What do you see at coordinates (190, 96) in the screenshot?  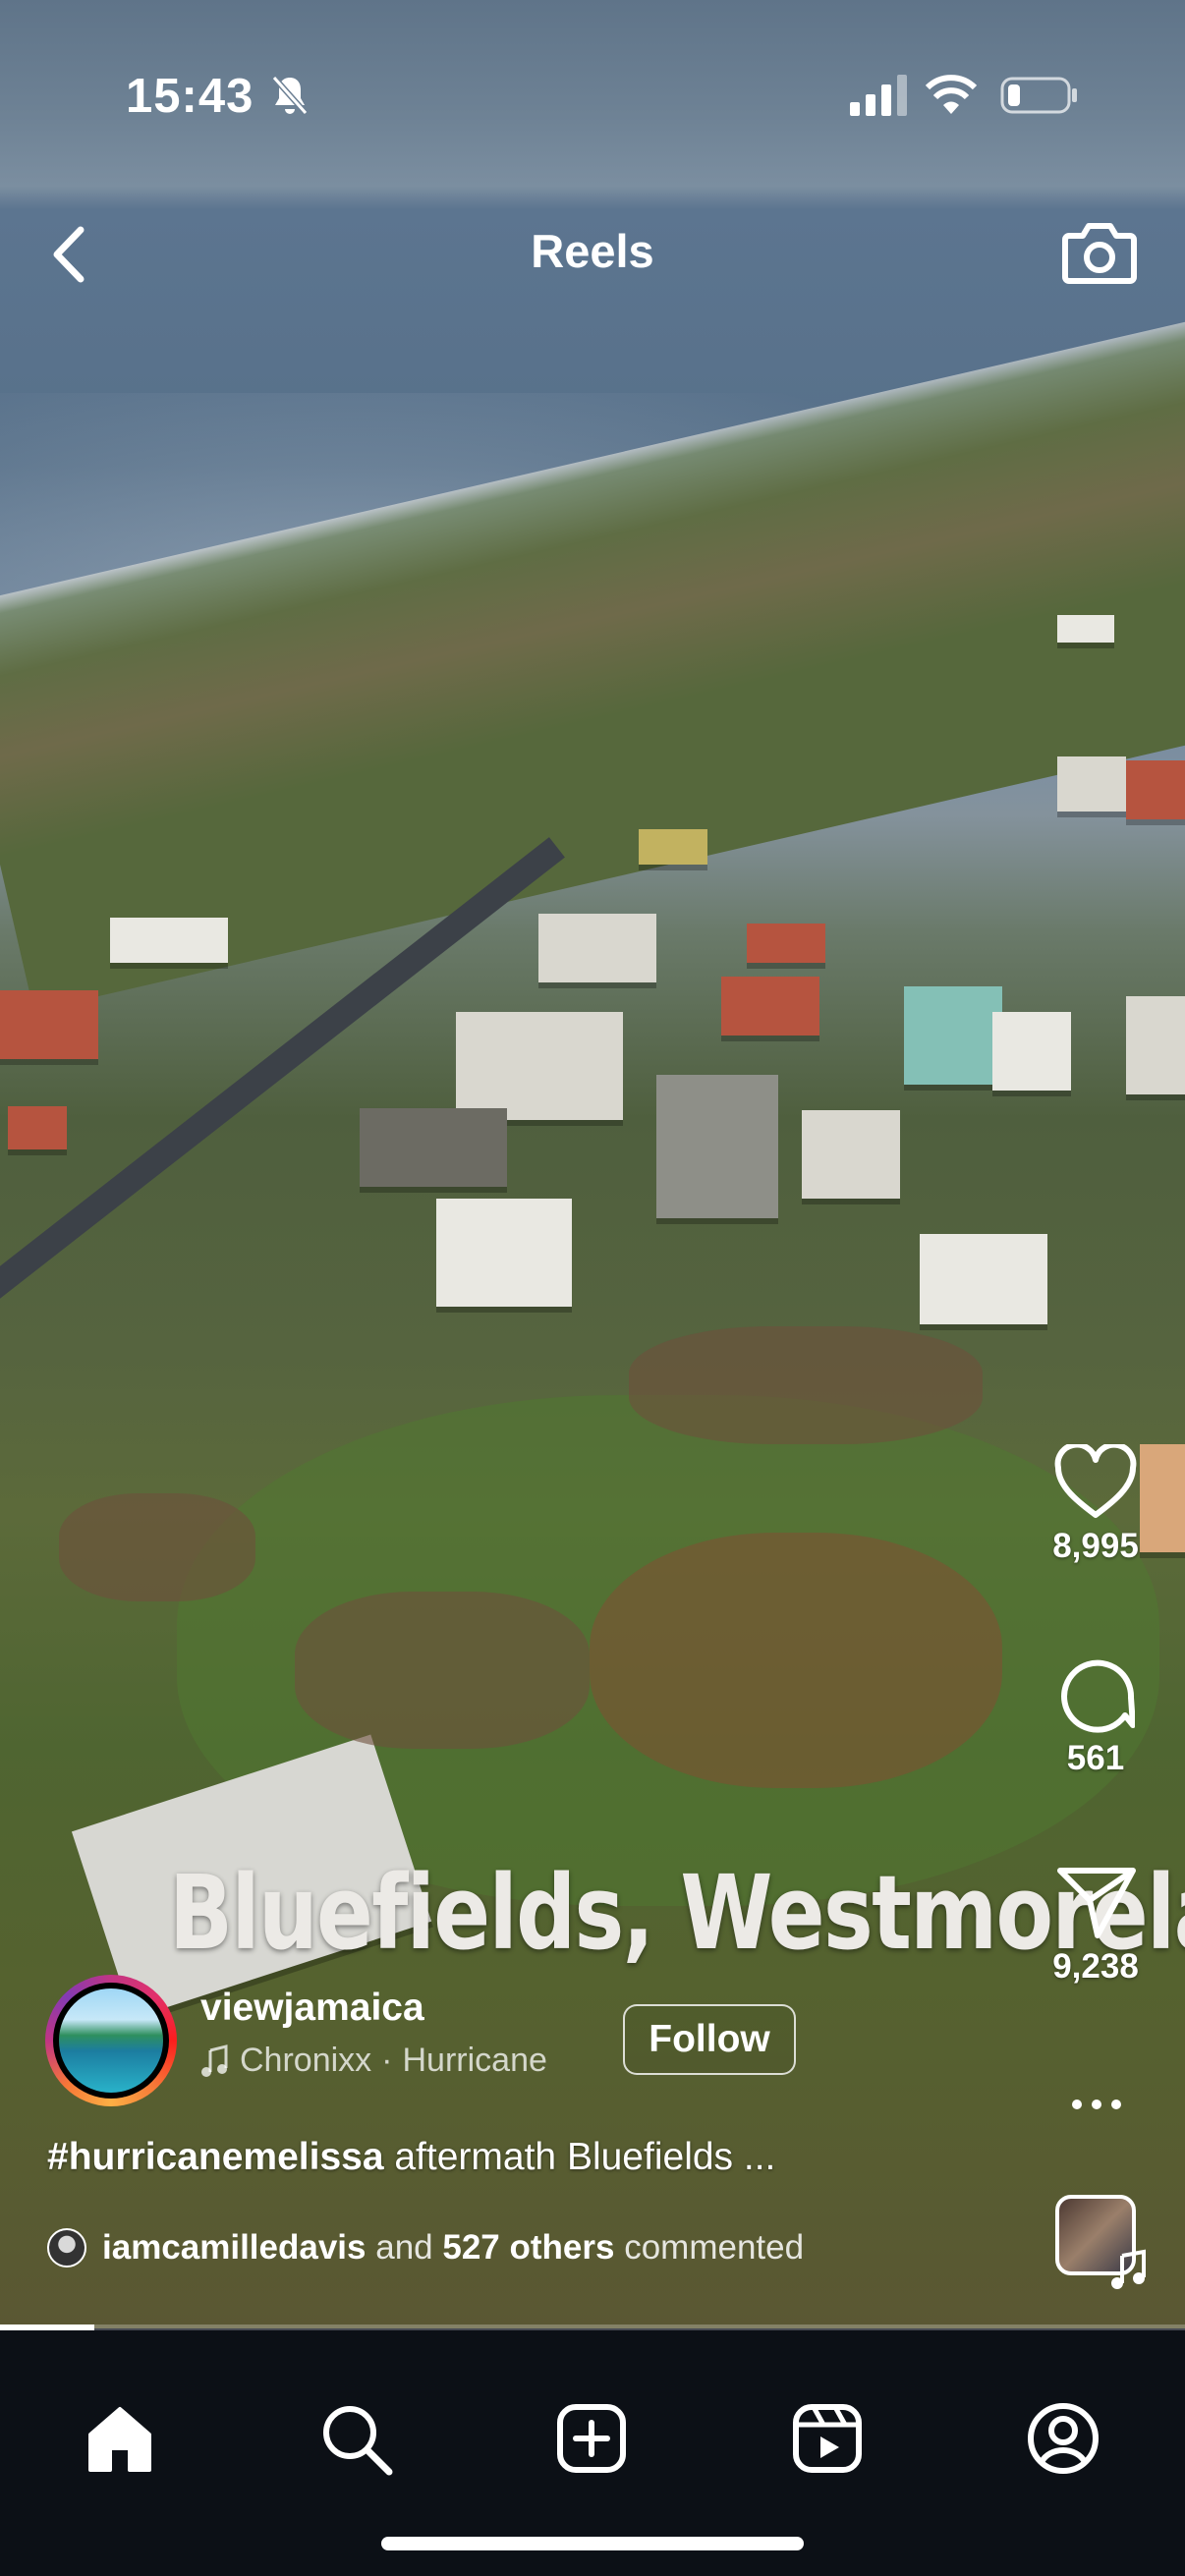 I see `status-time: 15:43` at bounding box center [190, 96].